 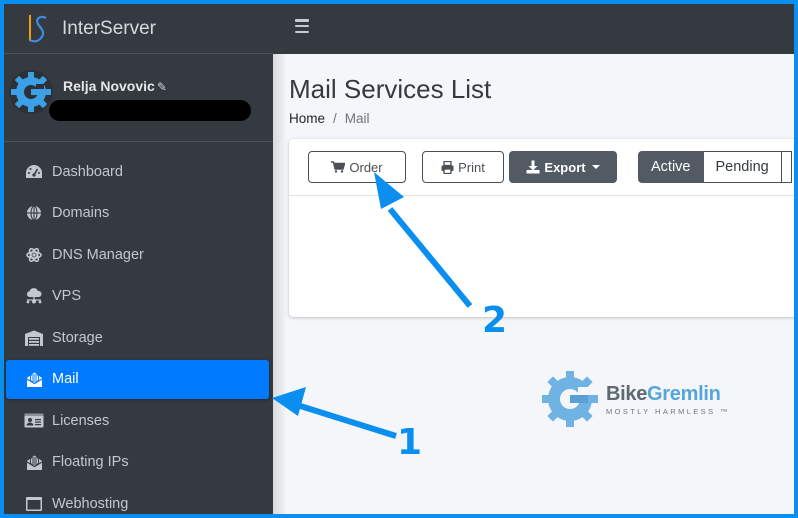 What do you see at coordinates (447, 167) in the screenshot?
I see `print-icon` at bounding box center [447, 167].